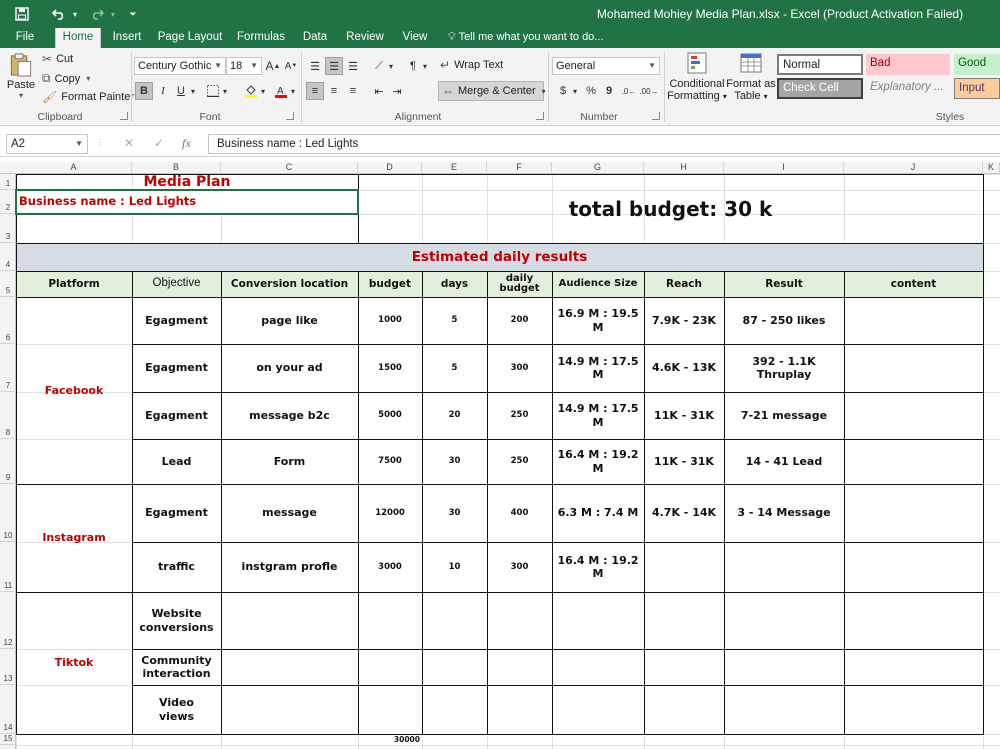  What do you see at coordinates (390, 461) in the screenshot?
I see `table-cell: 7500` at bounding box center [390, 461].